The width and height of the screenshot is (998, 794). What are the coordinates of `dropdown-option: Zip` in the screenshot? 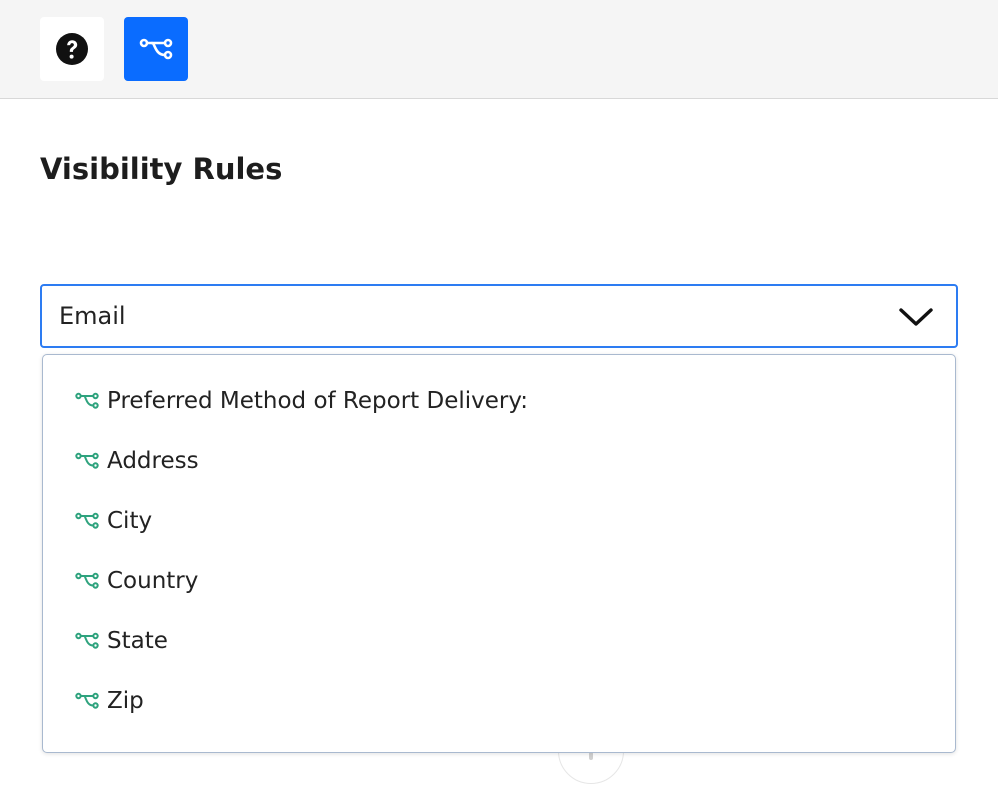 It's located at (109, 701).